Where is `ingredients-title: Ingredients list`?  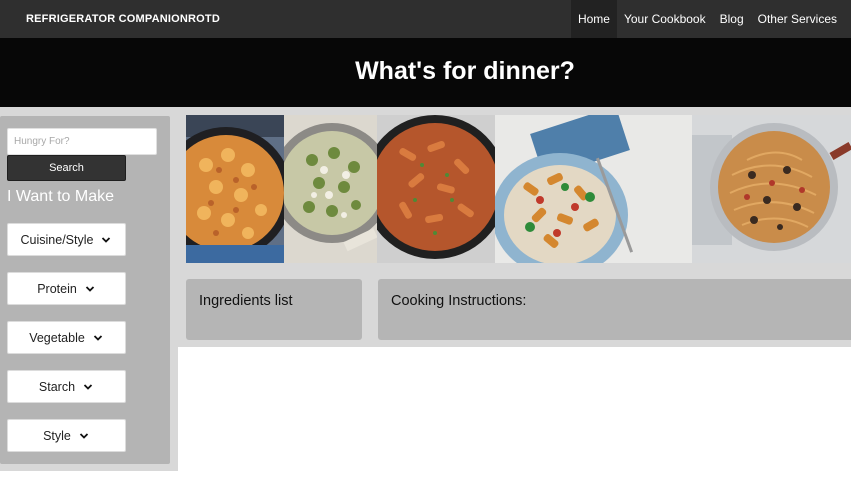
ingredients-title: Ingredients list is located at coordinates (246, 301).